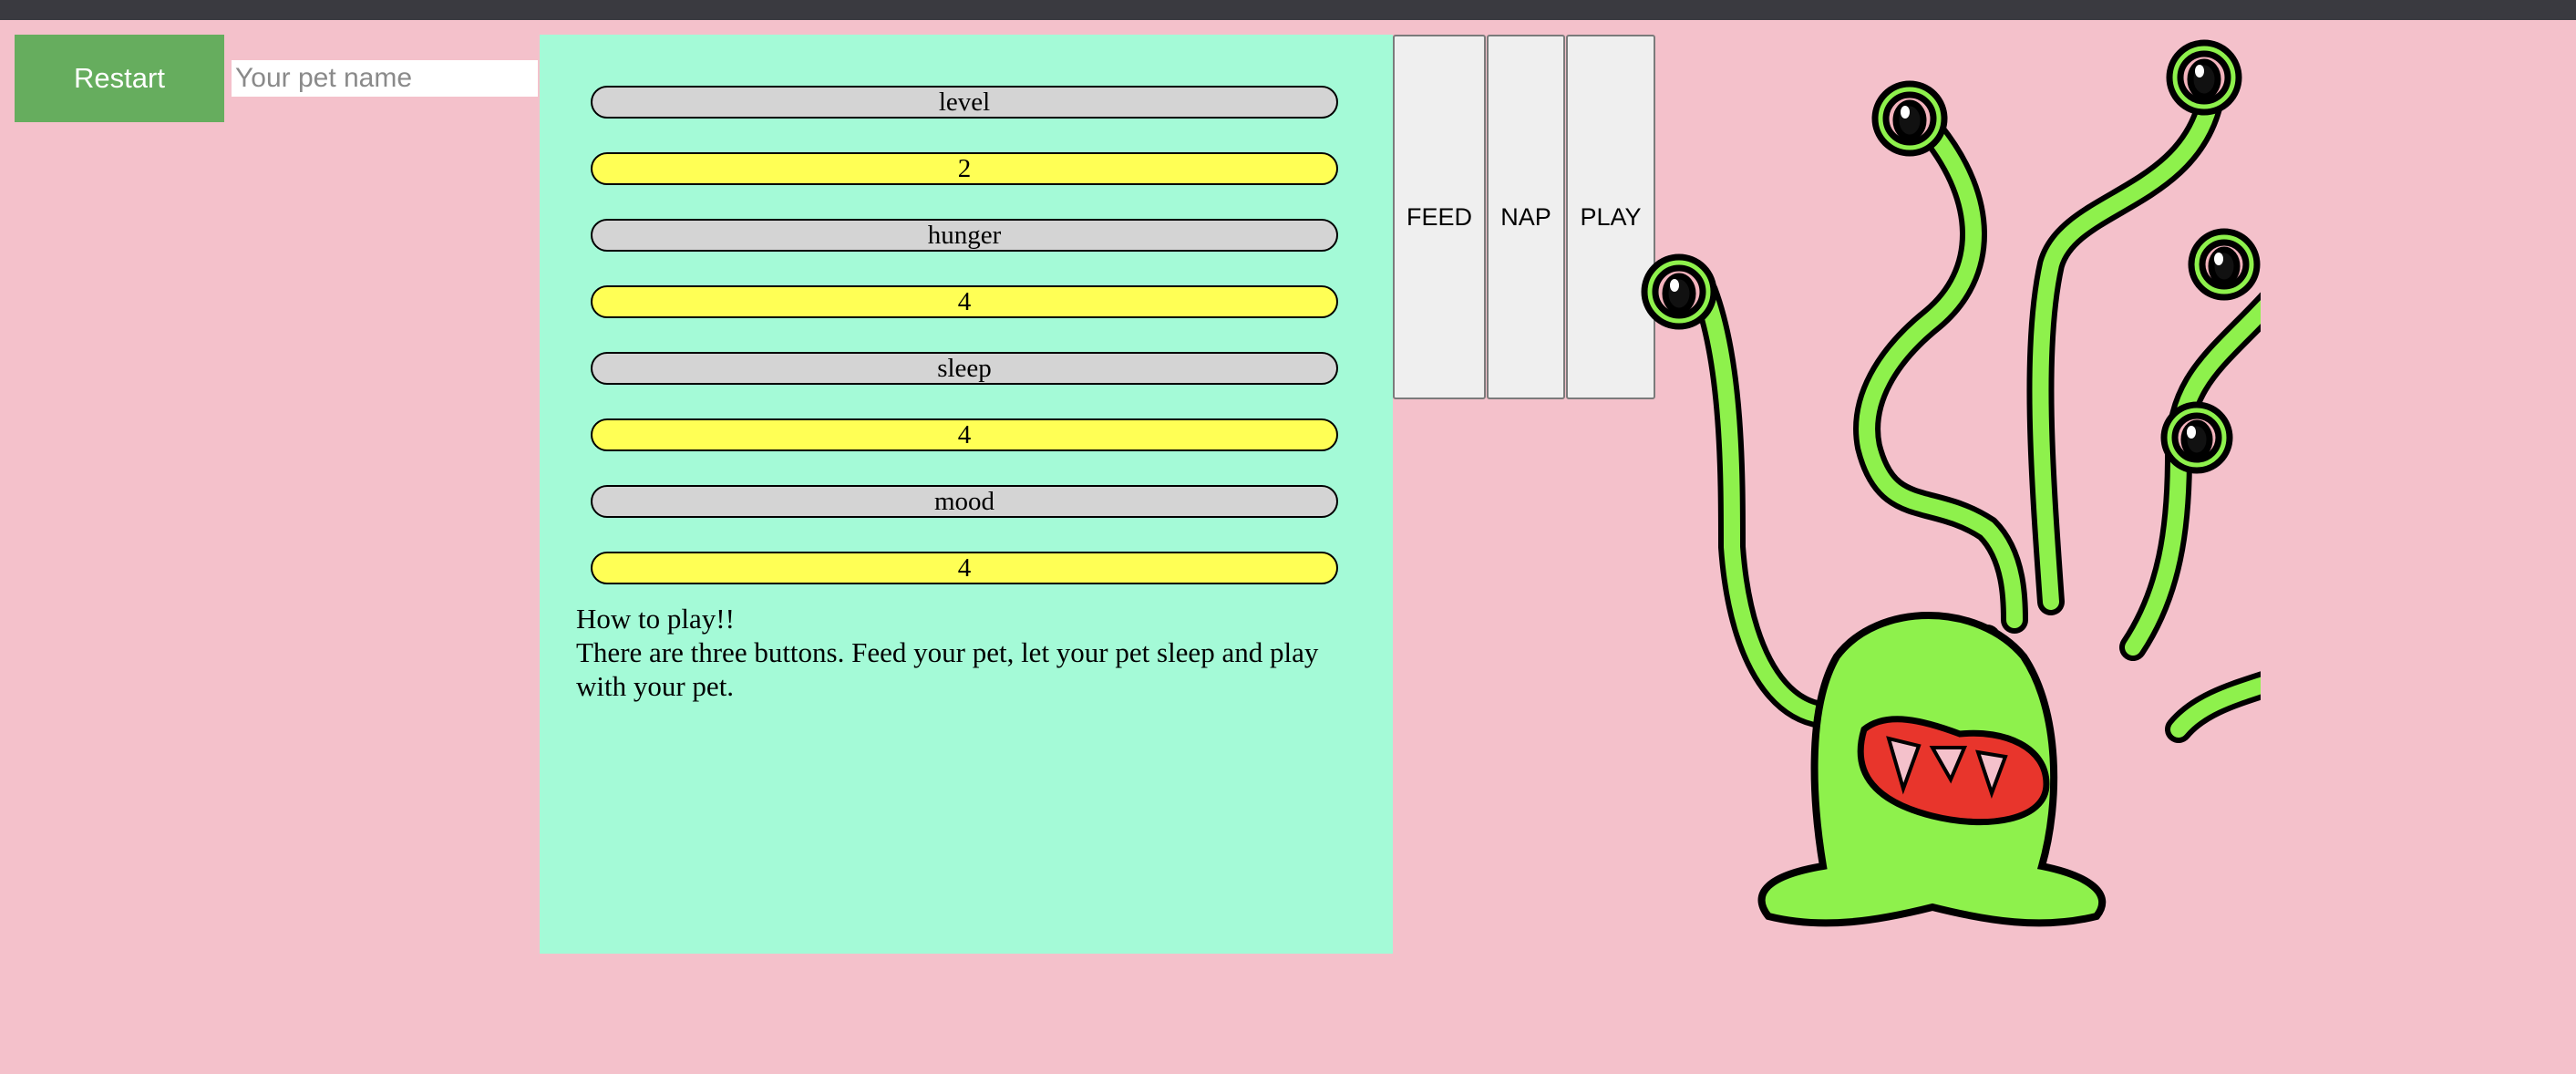  I want to click on stat-label-level: level, so click(964, 102).